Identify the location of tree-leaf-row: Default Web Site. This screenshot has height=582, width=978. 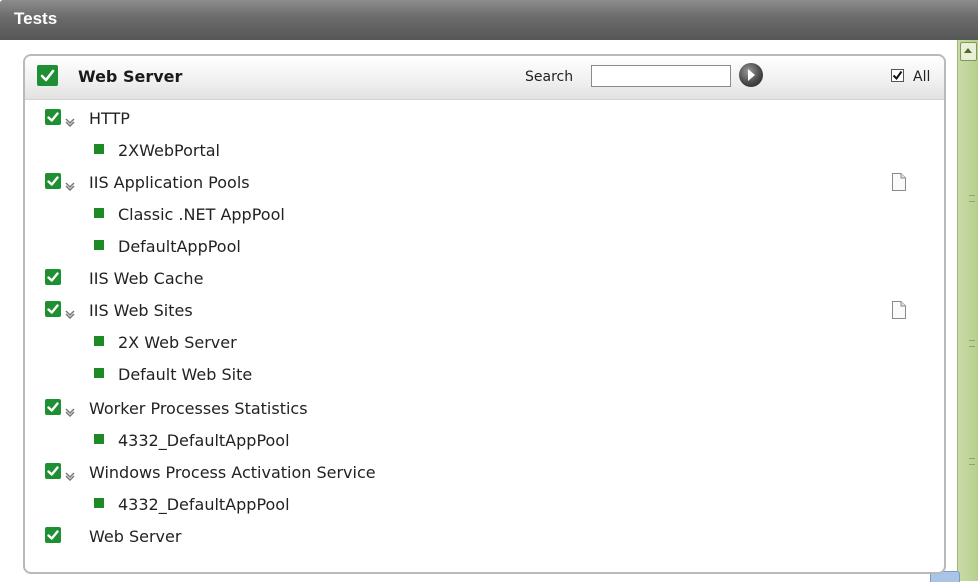
(484, 374).